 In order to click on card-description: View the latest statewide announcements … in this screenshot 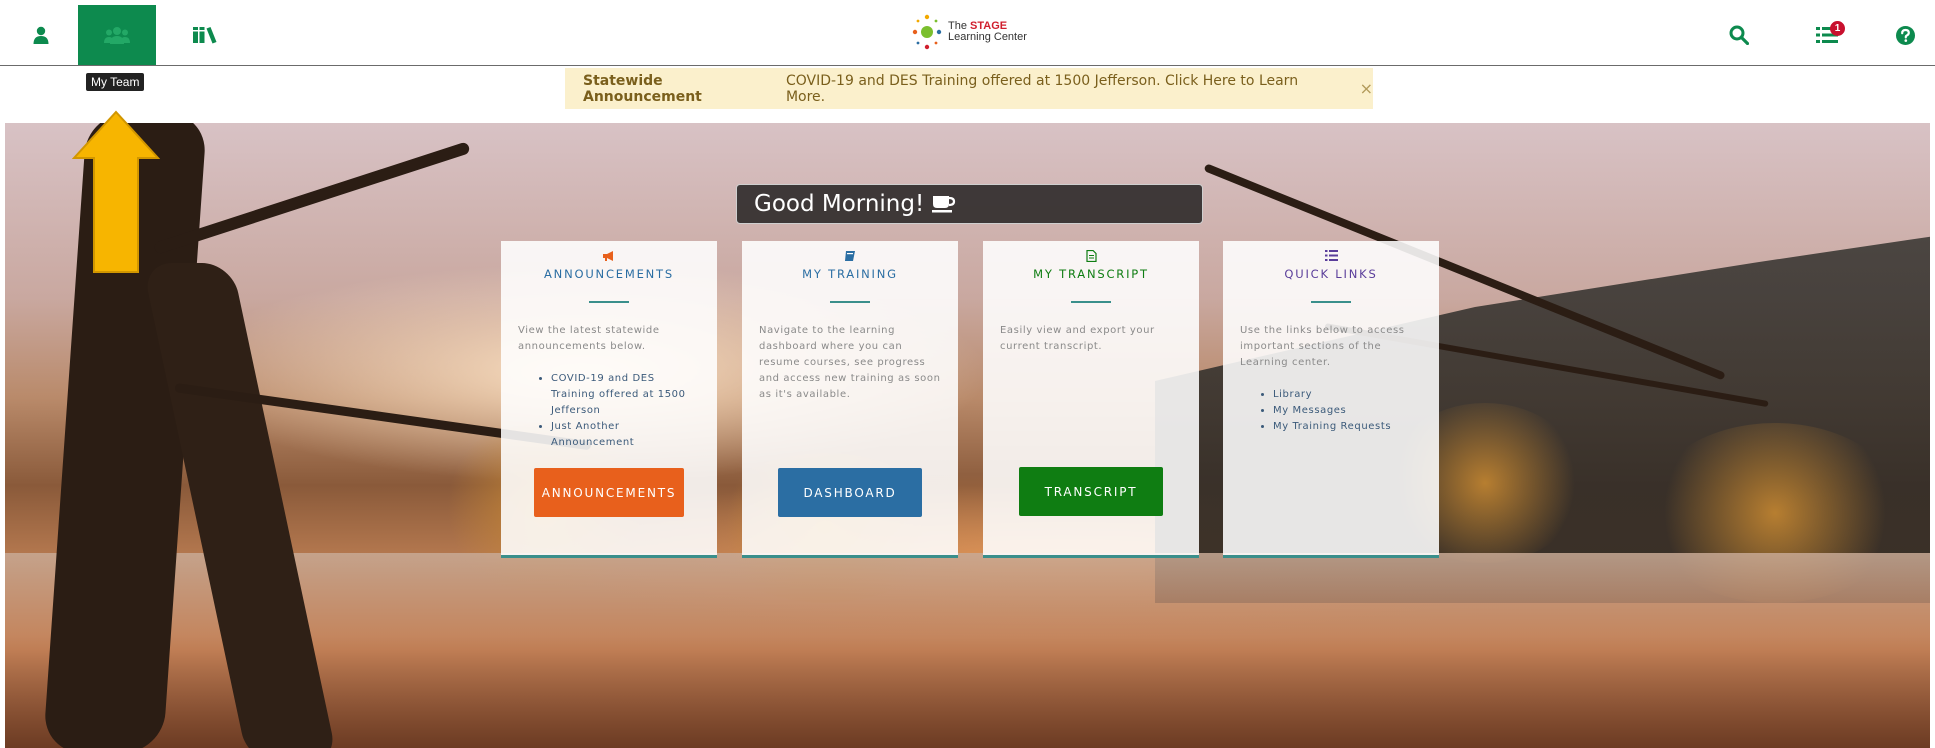, I will do `click(589, 338)`.